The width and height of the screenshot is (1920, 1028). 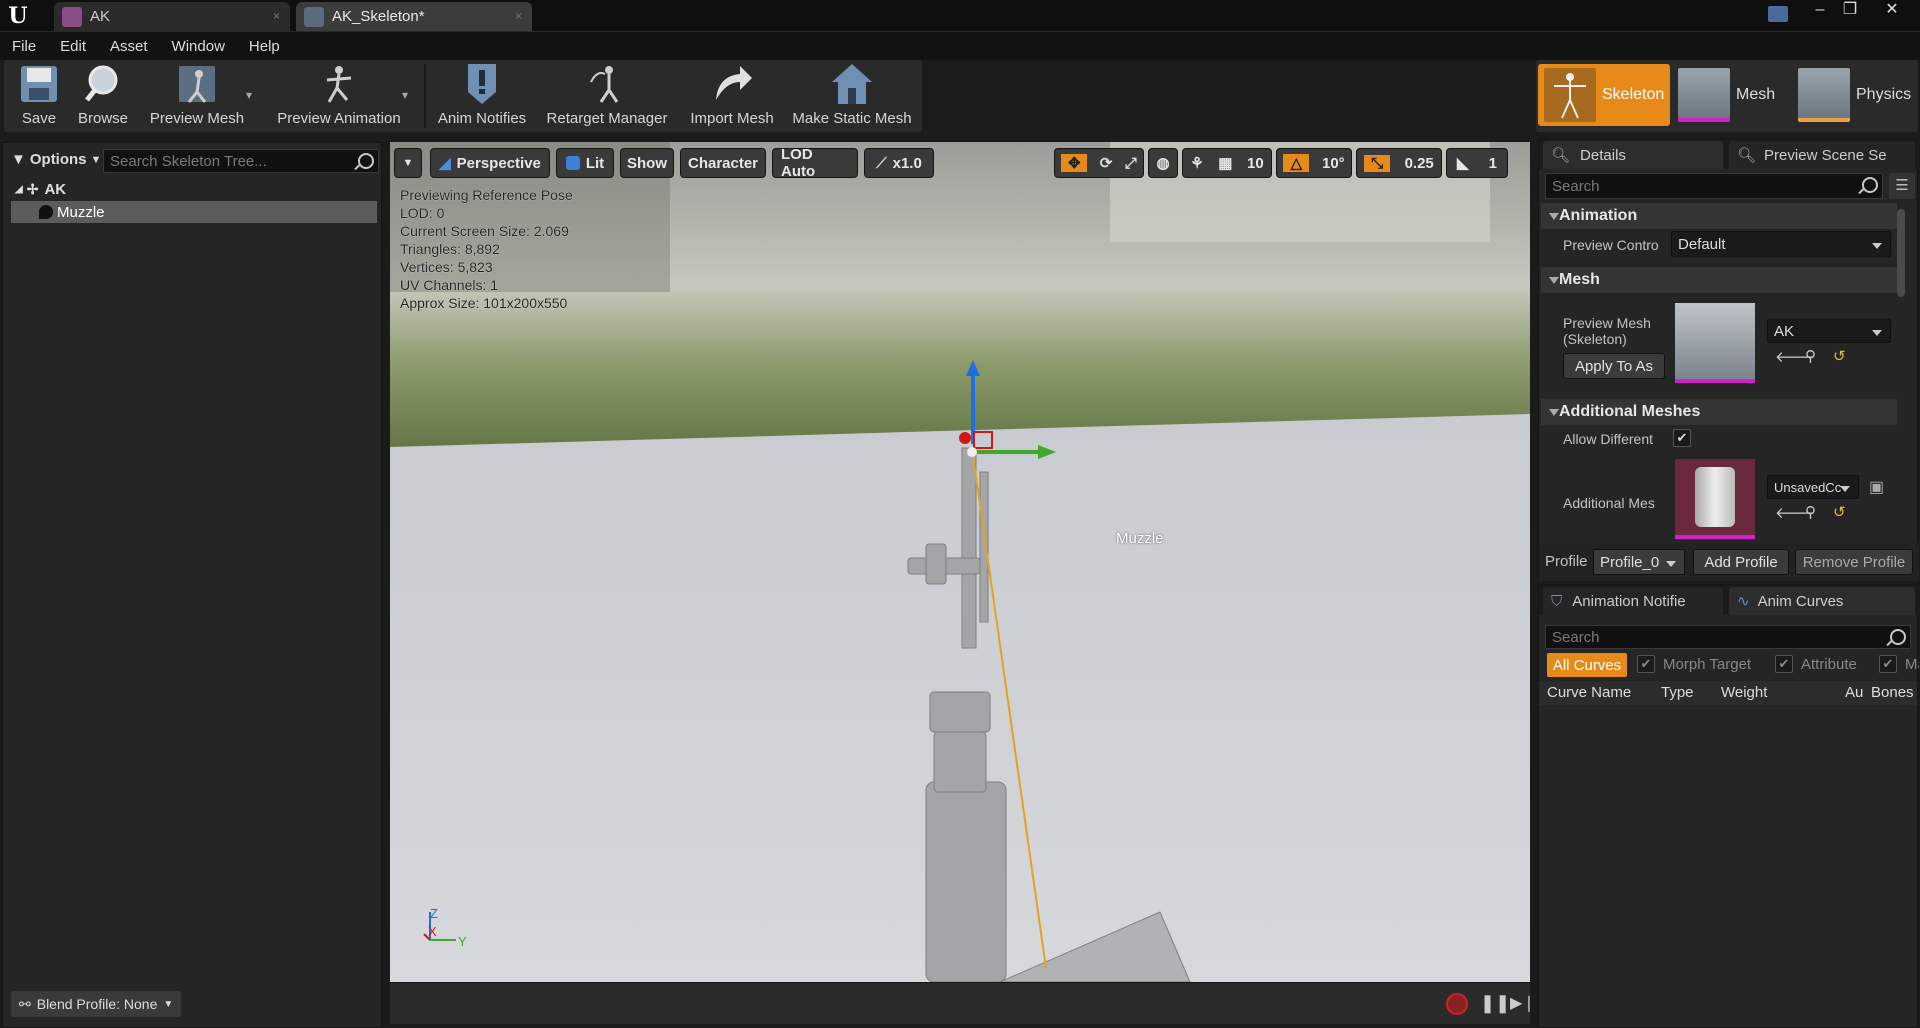 What do you see at coordinates (1728, 637) in the screenshot?
I see `curves-search-input: Search` at bounding box center [1728, 637].